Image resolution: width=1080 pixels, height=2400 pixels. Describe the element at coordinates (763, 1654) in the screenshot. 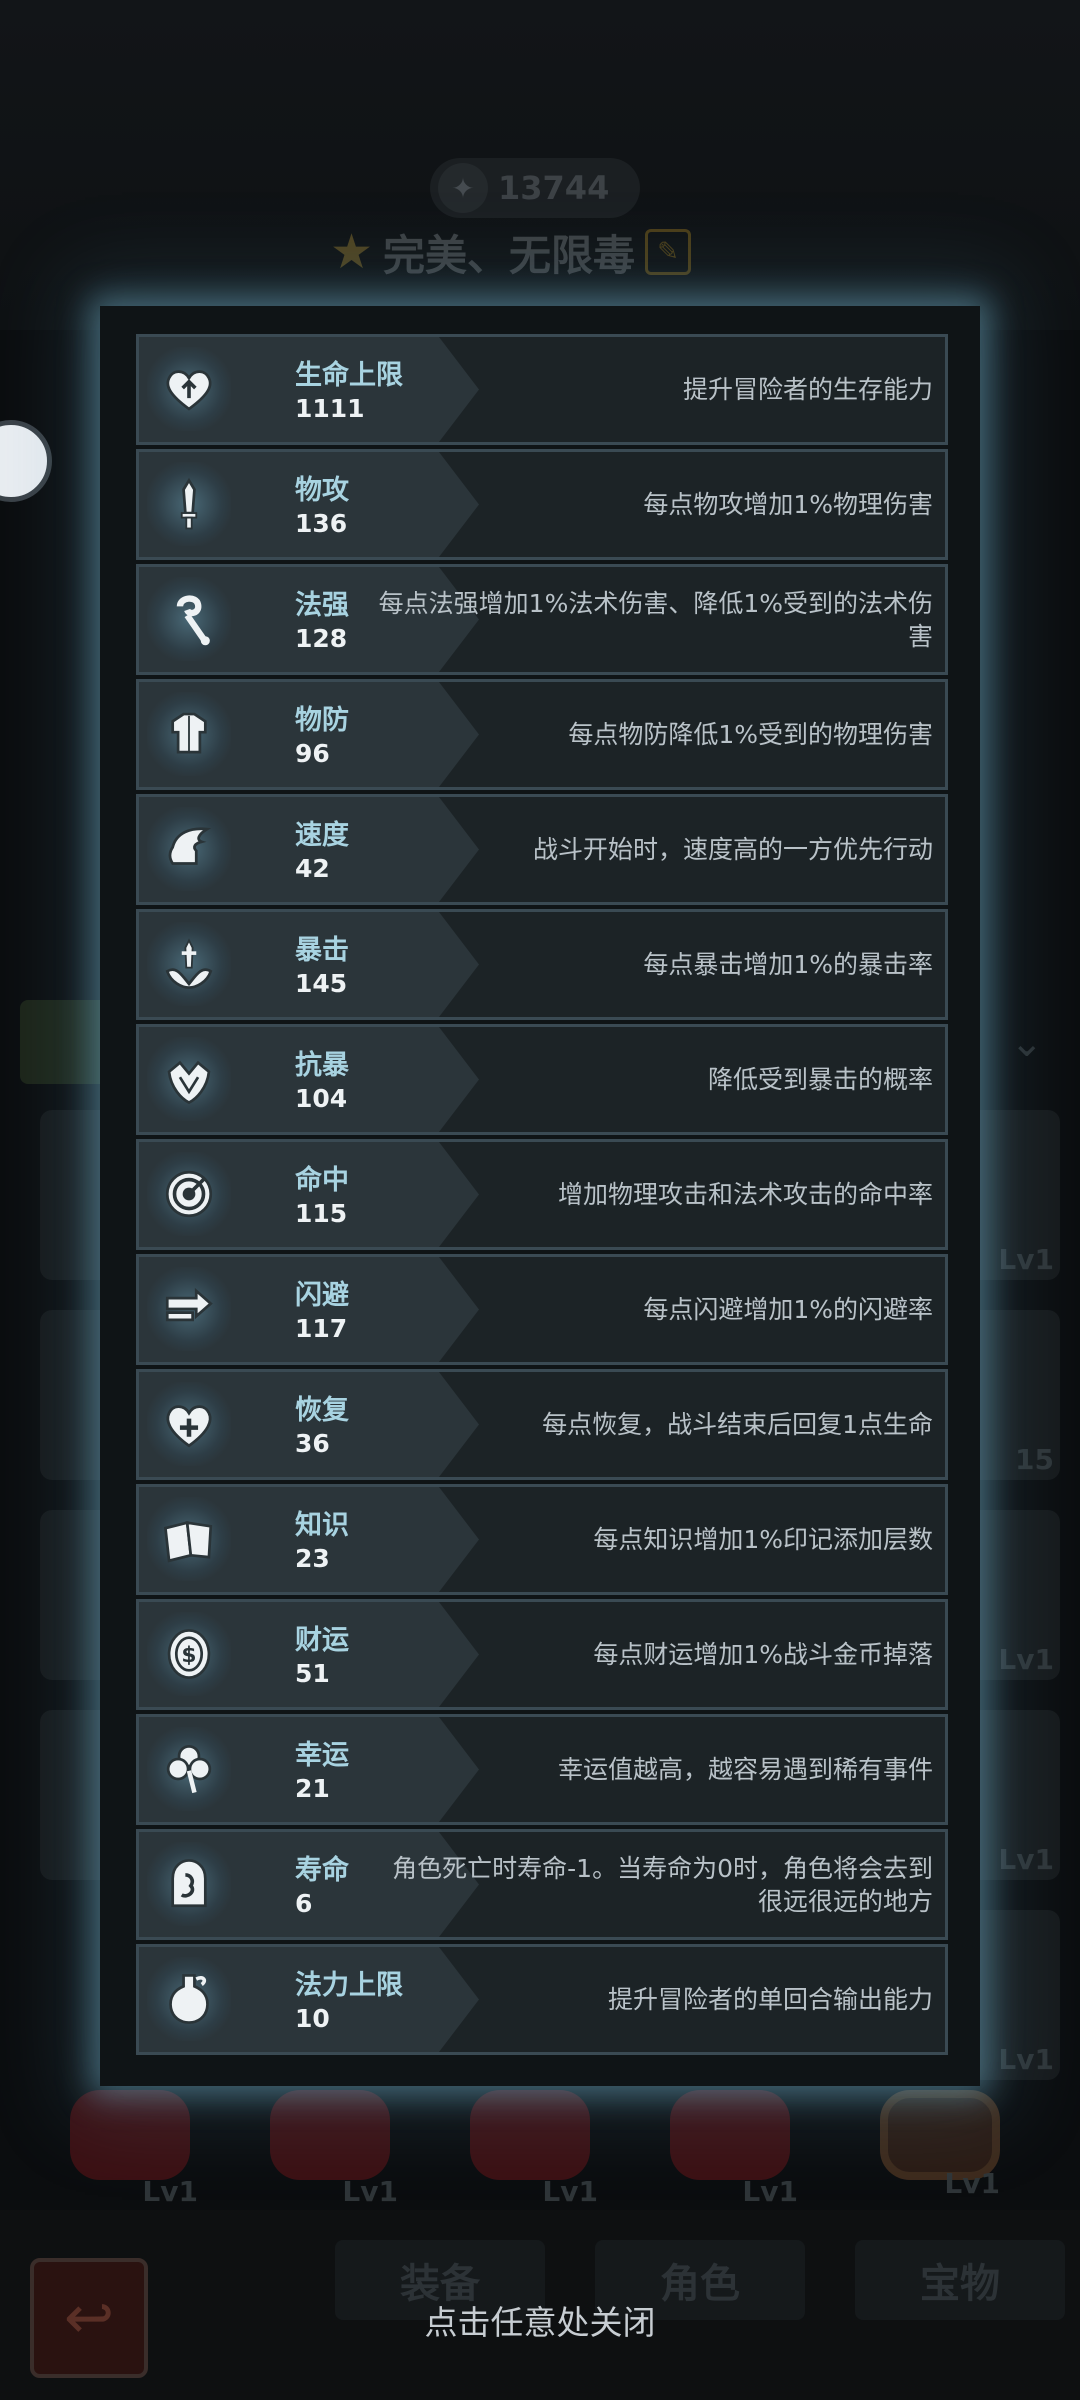

I see `stat-description-text: 每点财运增加1%战斗金币掉落` at that location.